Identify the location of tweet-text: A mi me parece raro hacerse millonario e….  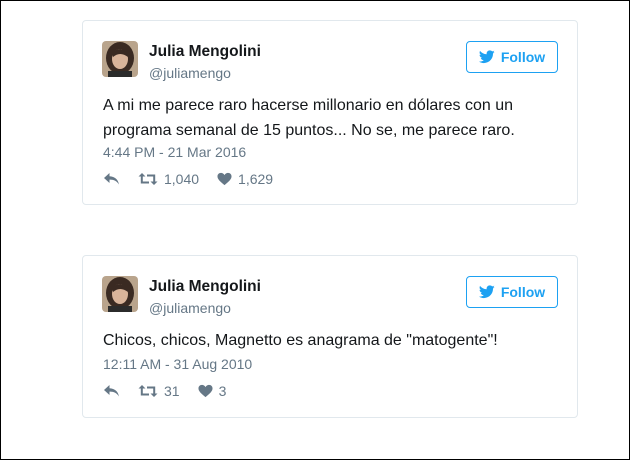
(309, 118).